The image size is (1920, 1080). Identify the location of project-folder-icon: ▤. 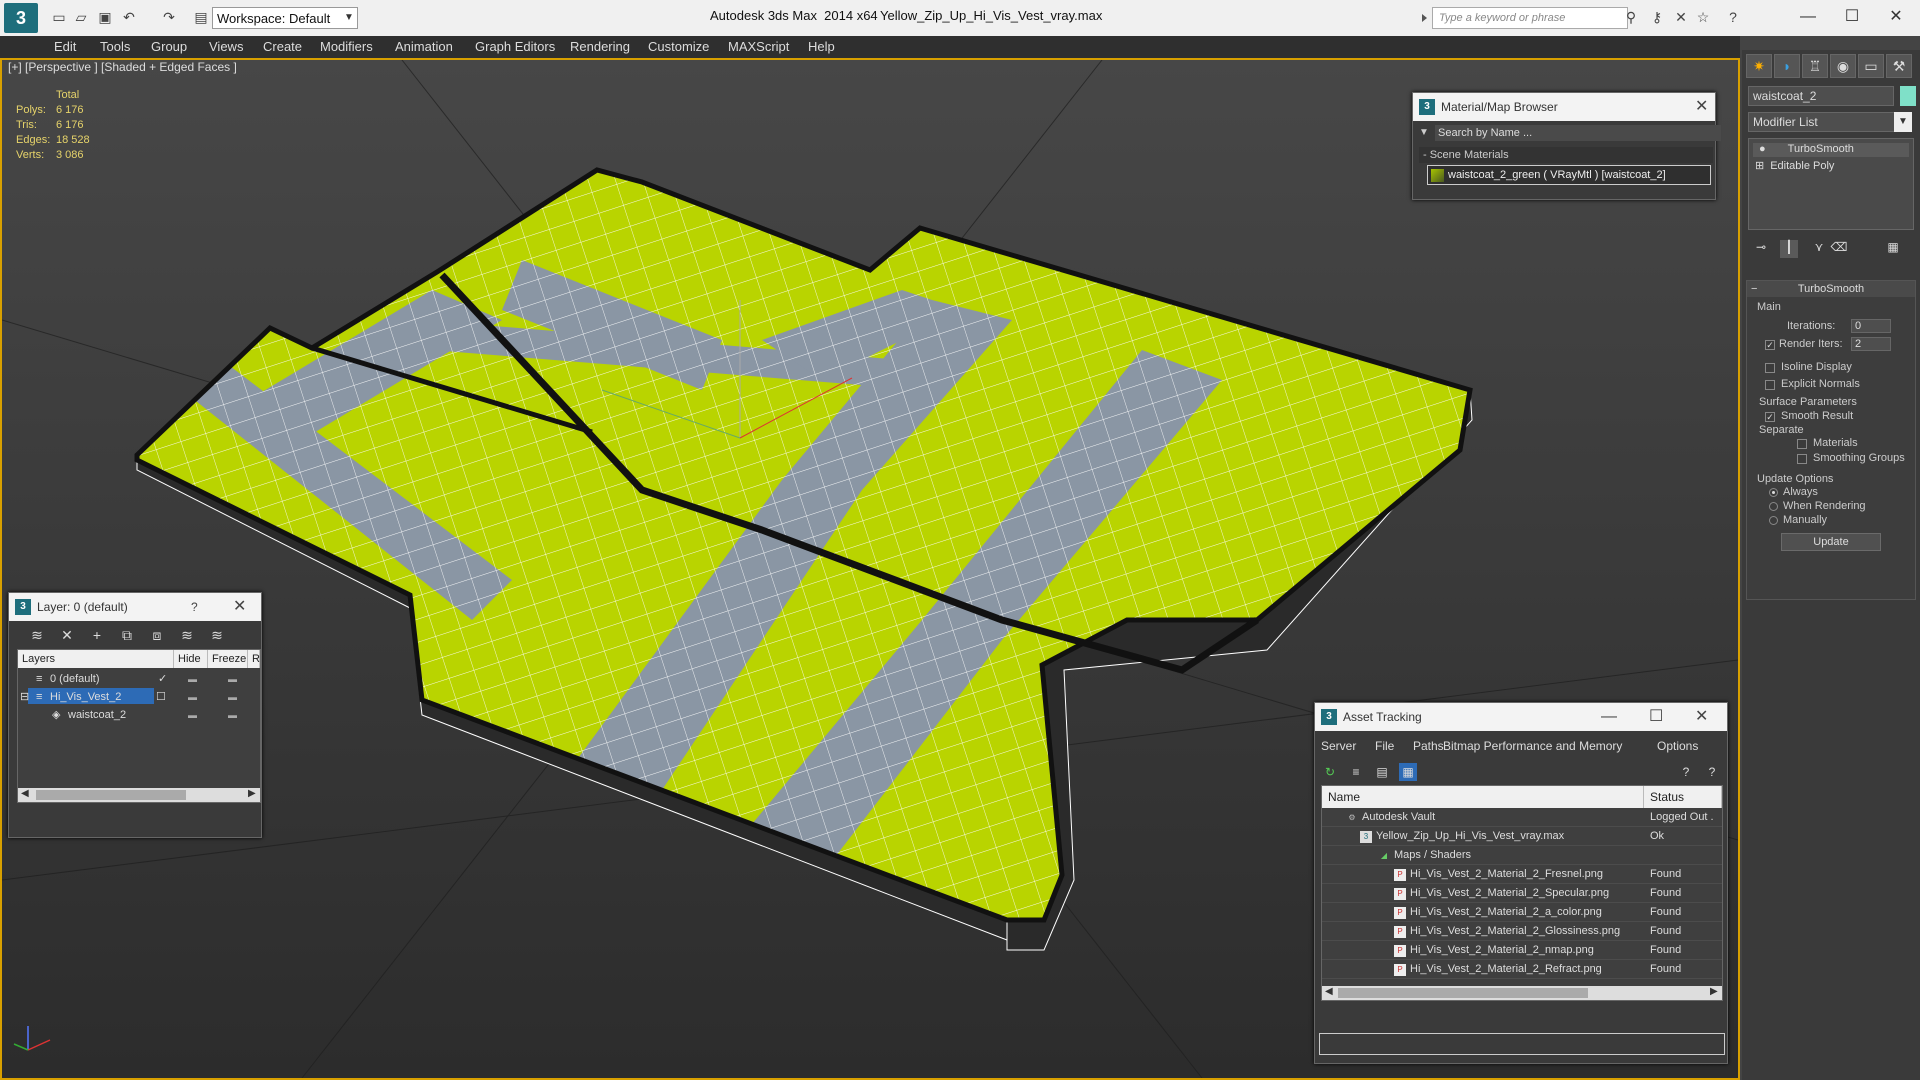
(201, 17).